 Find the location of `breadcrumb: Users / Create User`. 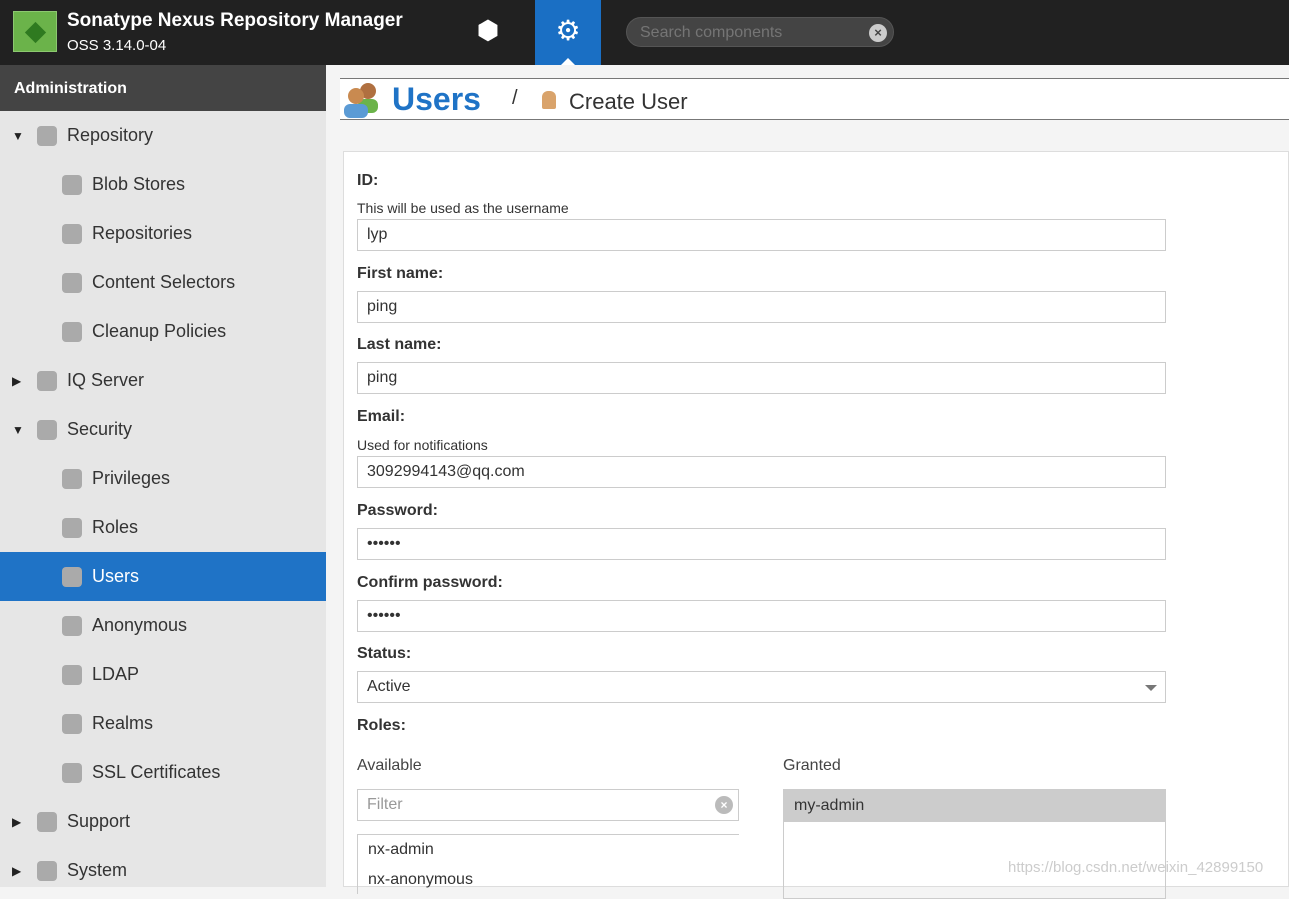

breadcrumb: Users / Create User is located at coordinates (814, 99).